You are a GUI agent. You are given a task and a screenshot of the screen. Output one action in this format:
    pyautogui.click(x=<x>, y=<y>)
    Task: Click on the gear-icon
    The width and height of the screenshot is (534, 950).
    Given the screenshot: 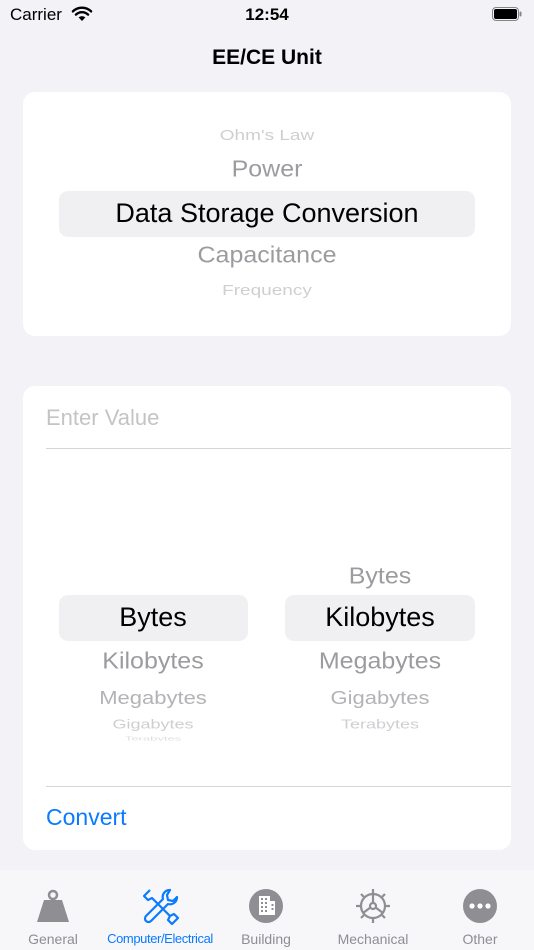 What is the action you would take?
    pyautogui.click(x=373, y=906)
    